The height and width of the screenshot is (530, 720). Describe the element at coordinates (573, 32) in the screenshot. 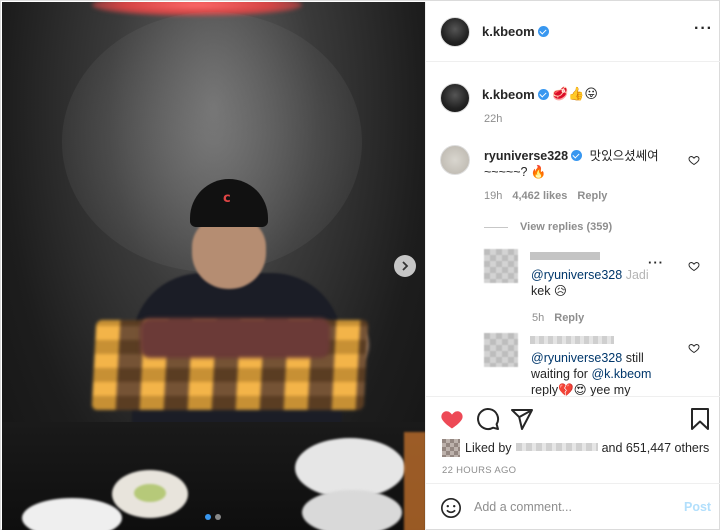

I see `post-header: k.kbeom ···` at that location.